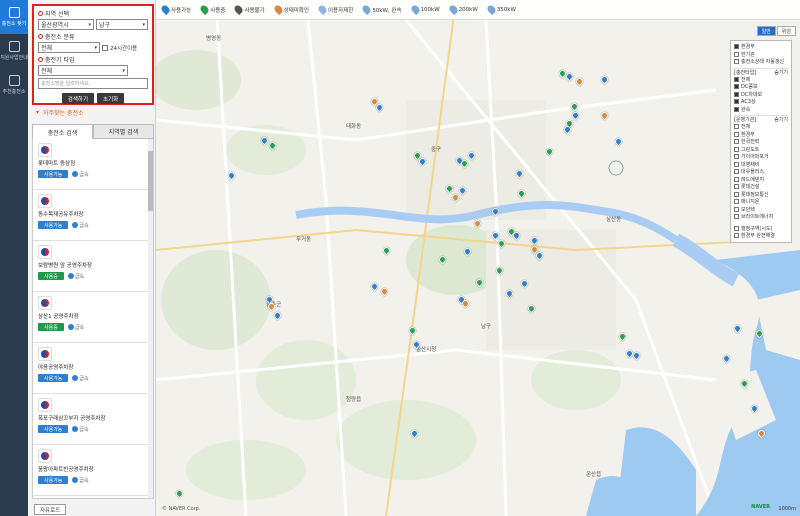  What do you see at coordinates (57, 14) in the screenshot?
I see `region-label-text: 지역 선택` at bounding box center [57, 14].